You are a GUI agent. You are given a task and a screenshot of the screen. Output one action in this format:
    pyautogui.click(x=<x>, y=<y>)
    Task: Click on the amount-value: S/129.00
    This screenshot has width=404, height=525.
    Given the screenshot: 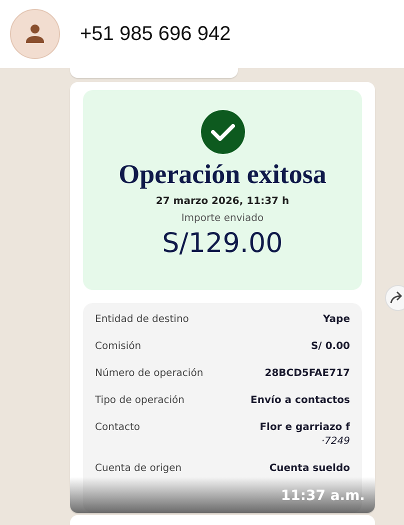 What is the action you would take?
    pyautogui.click(x=222, y=244)
    